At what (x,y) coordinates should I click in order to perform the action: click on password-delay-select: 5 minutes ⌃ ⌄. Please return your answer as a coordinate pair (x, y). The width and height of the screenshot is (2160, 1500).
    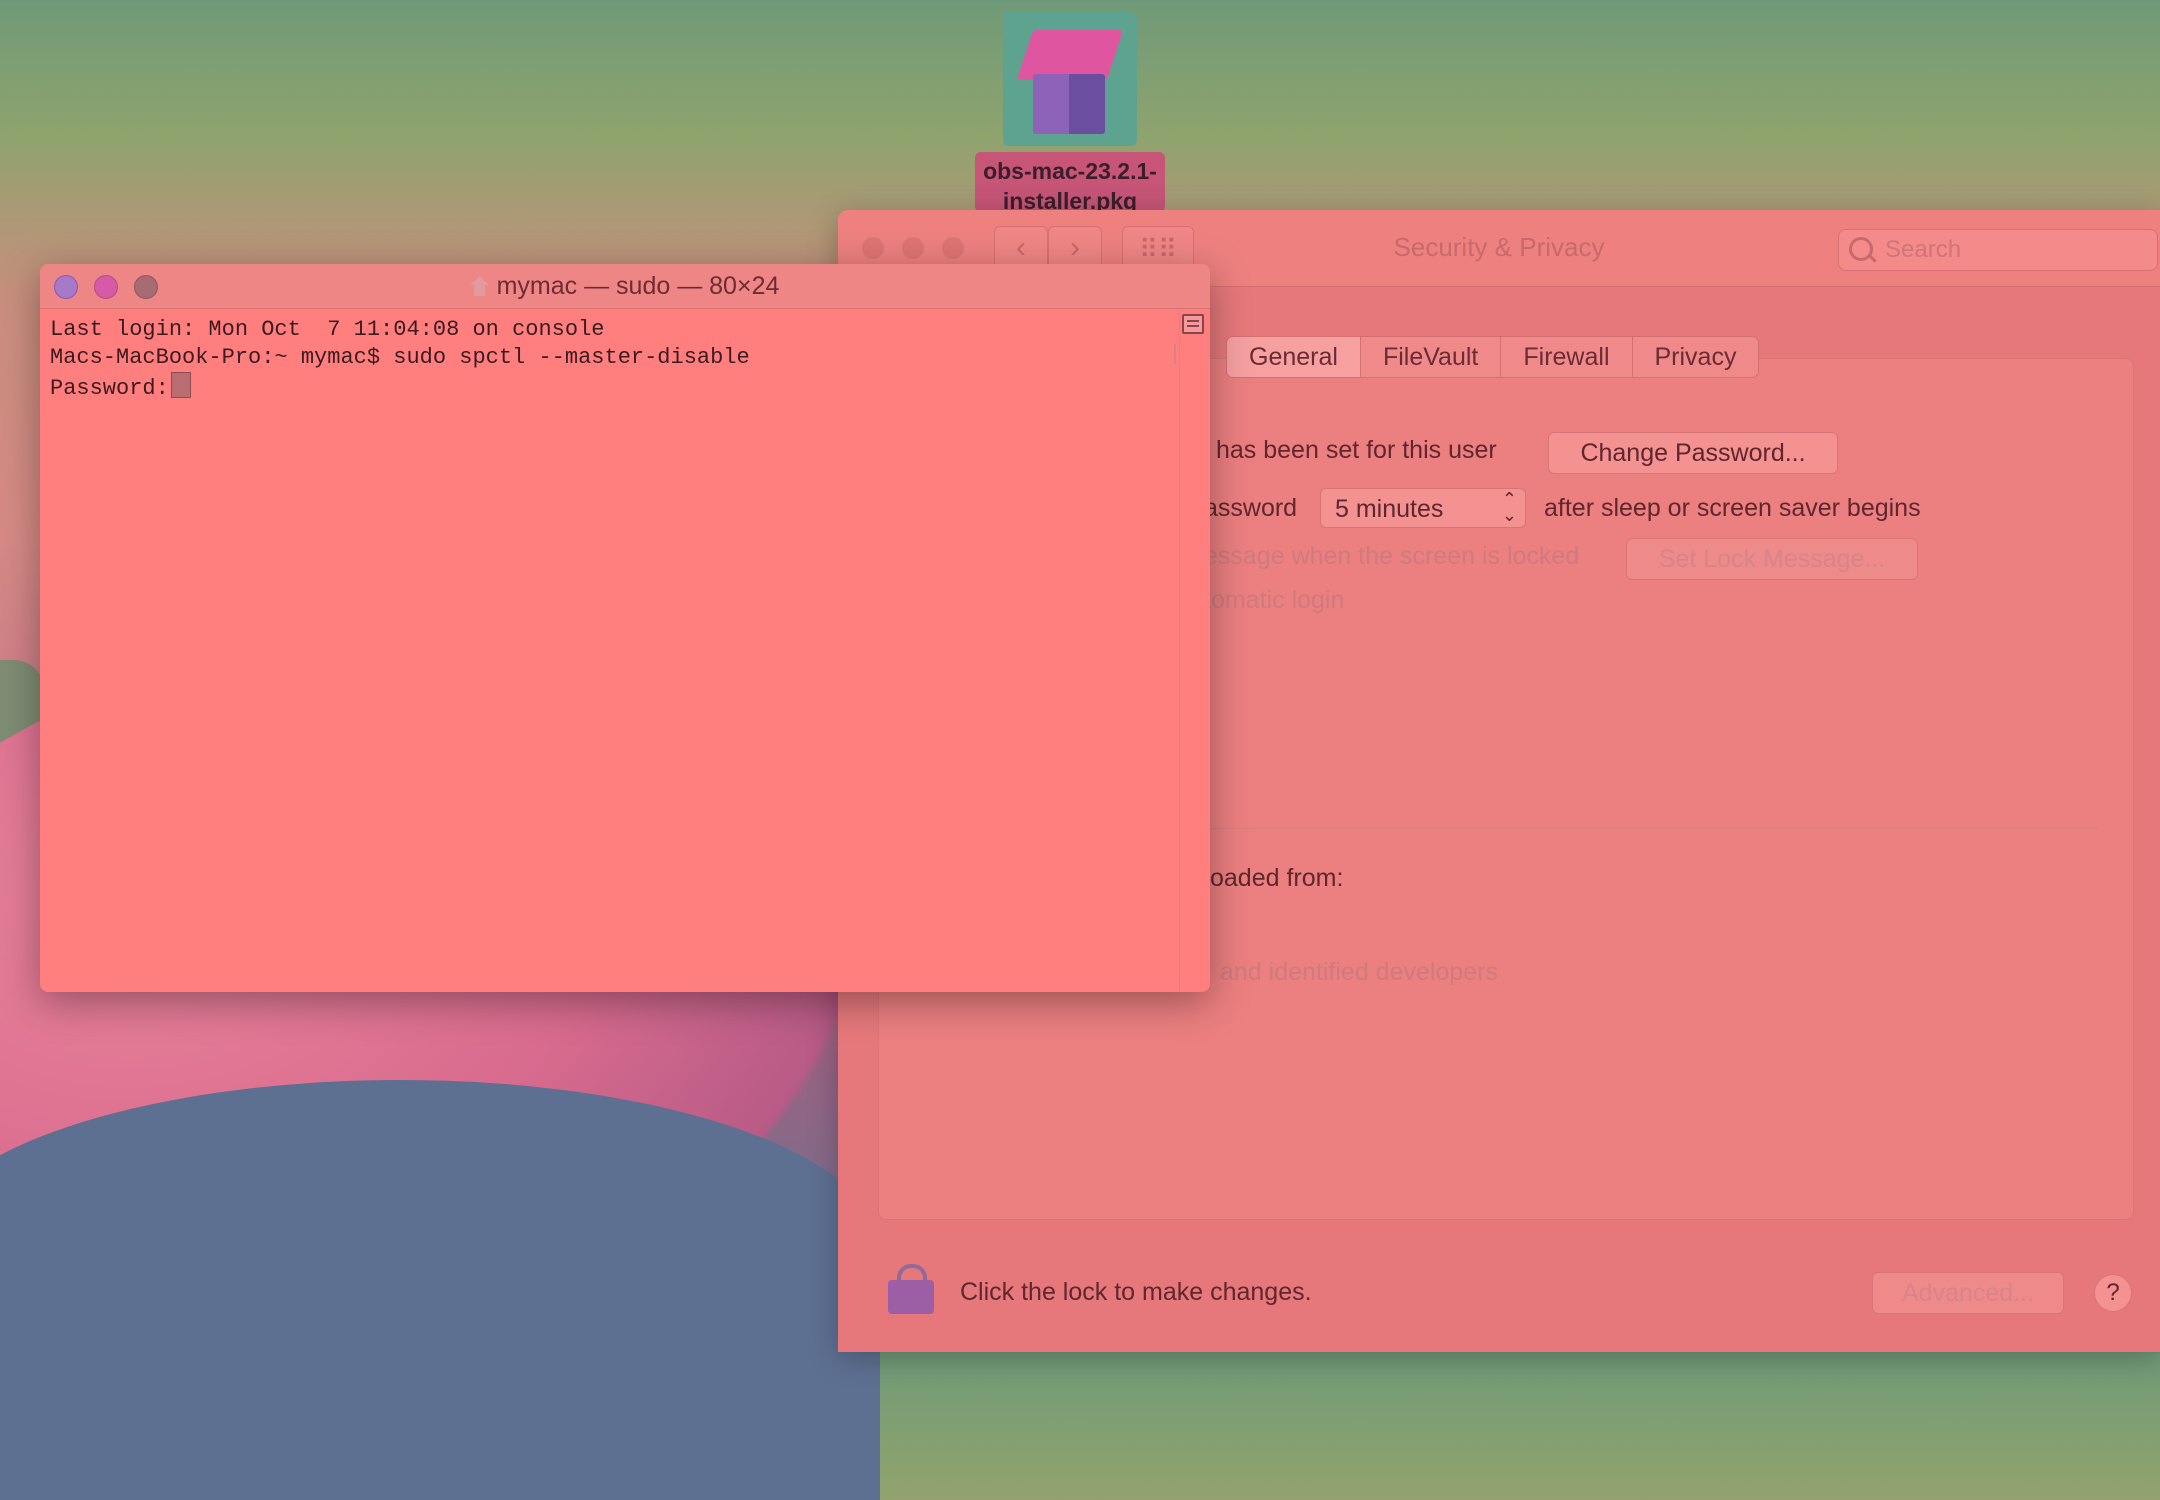
    Looking at the image, I should click on (1423, 508).